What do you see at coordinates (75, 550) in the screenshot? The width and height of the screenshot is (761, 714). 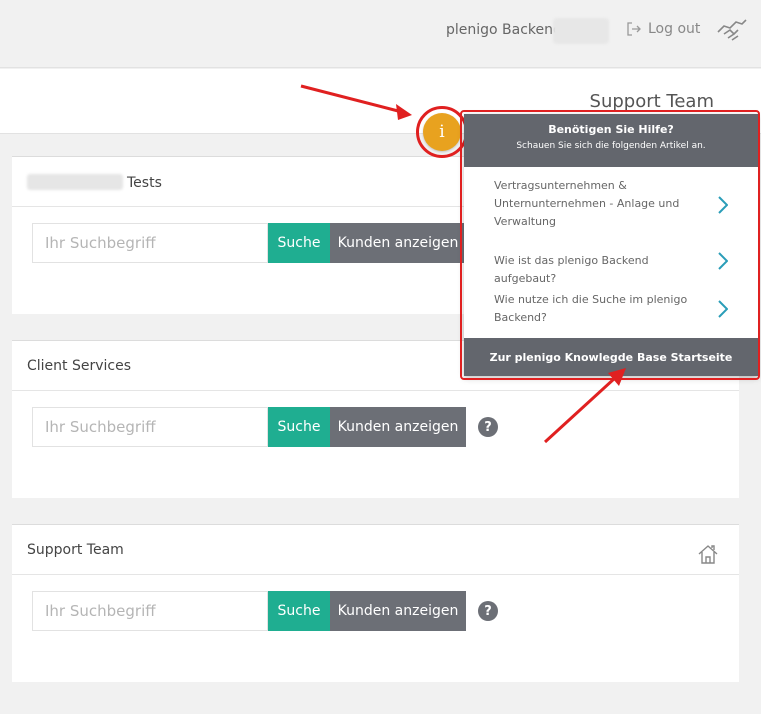 I see `panel-title: Support Team` at bounding box center [75, 550].